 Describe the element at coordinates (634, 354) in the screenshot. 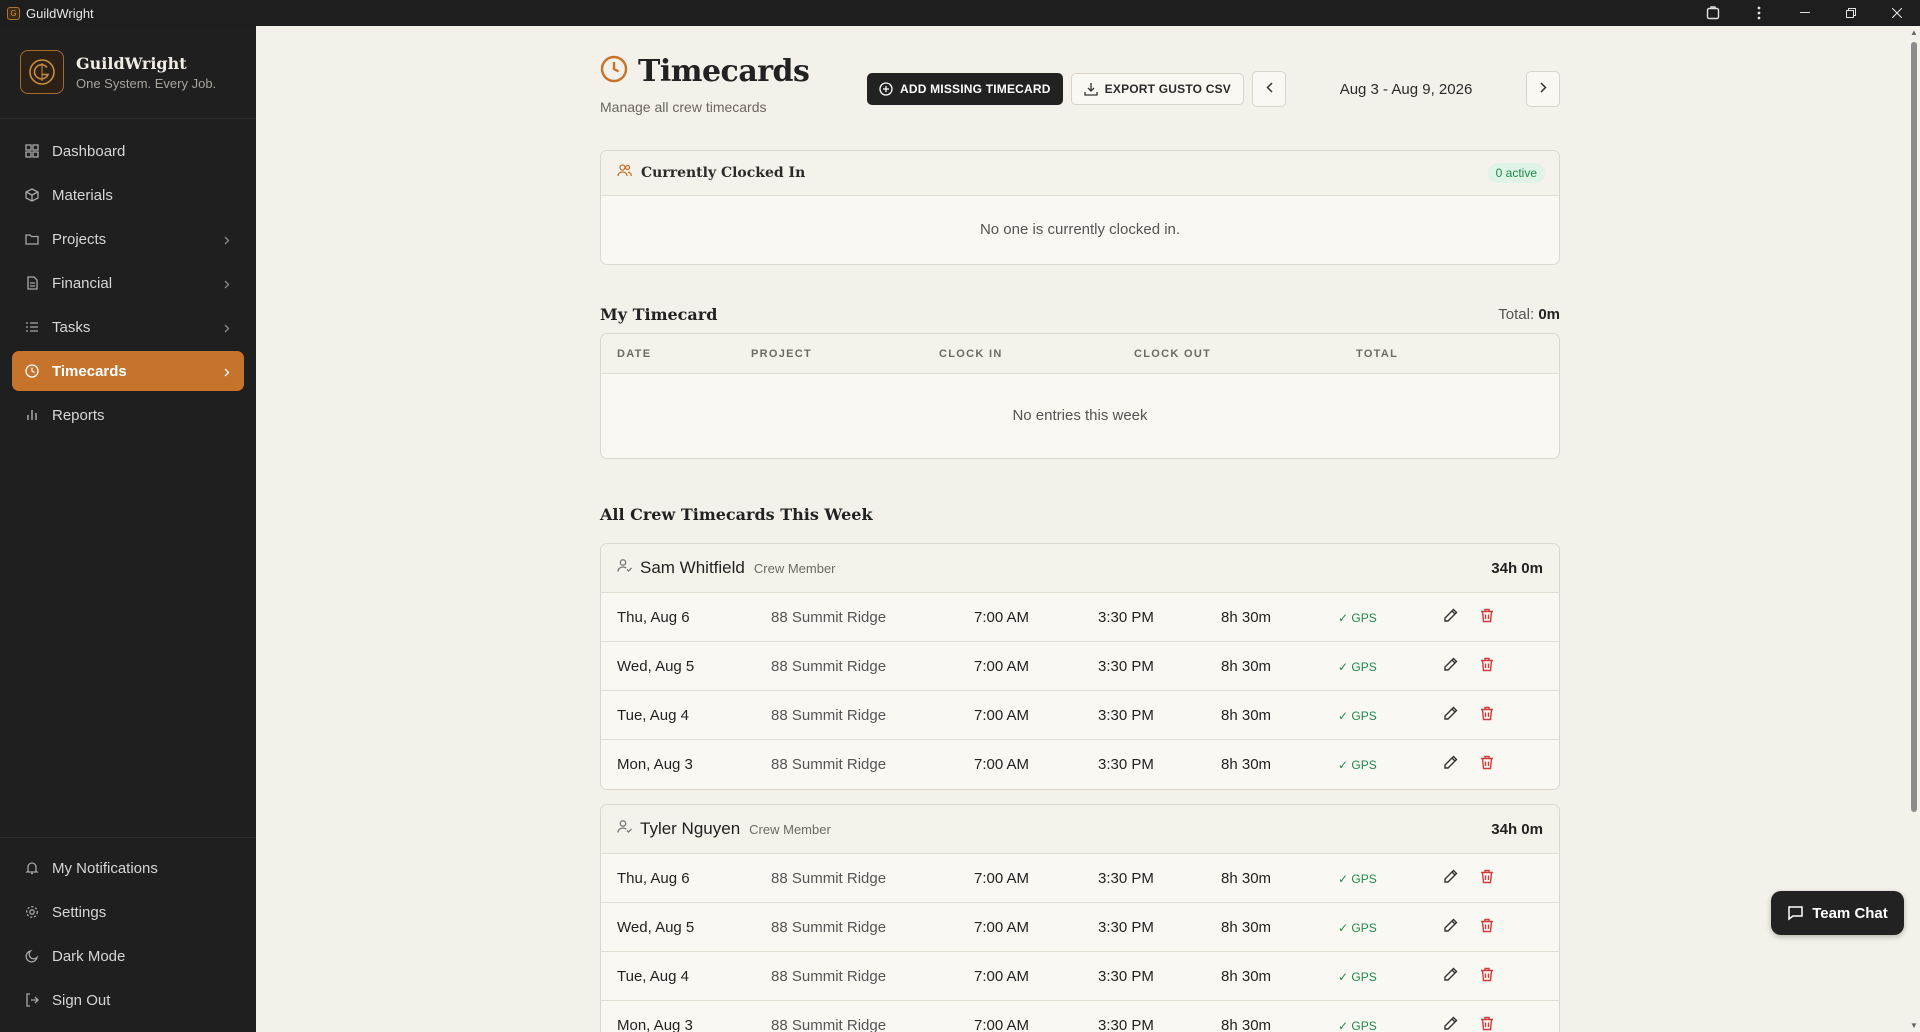

I see `column-header-date: DATE` at that location.